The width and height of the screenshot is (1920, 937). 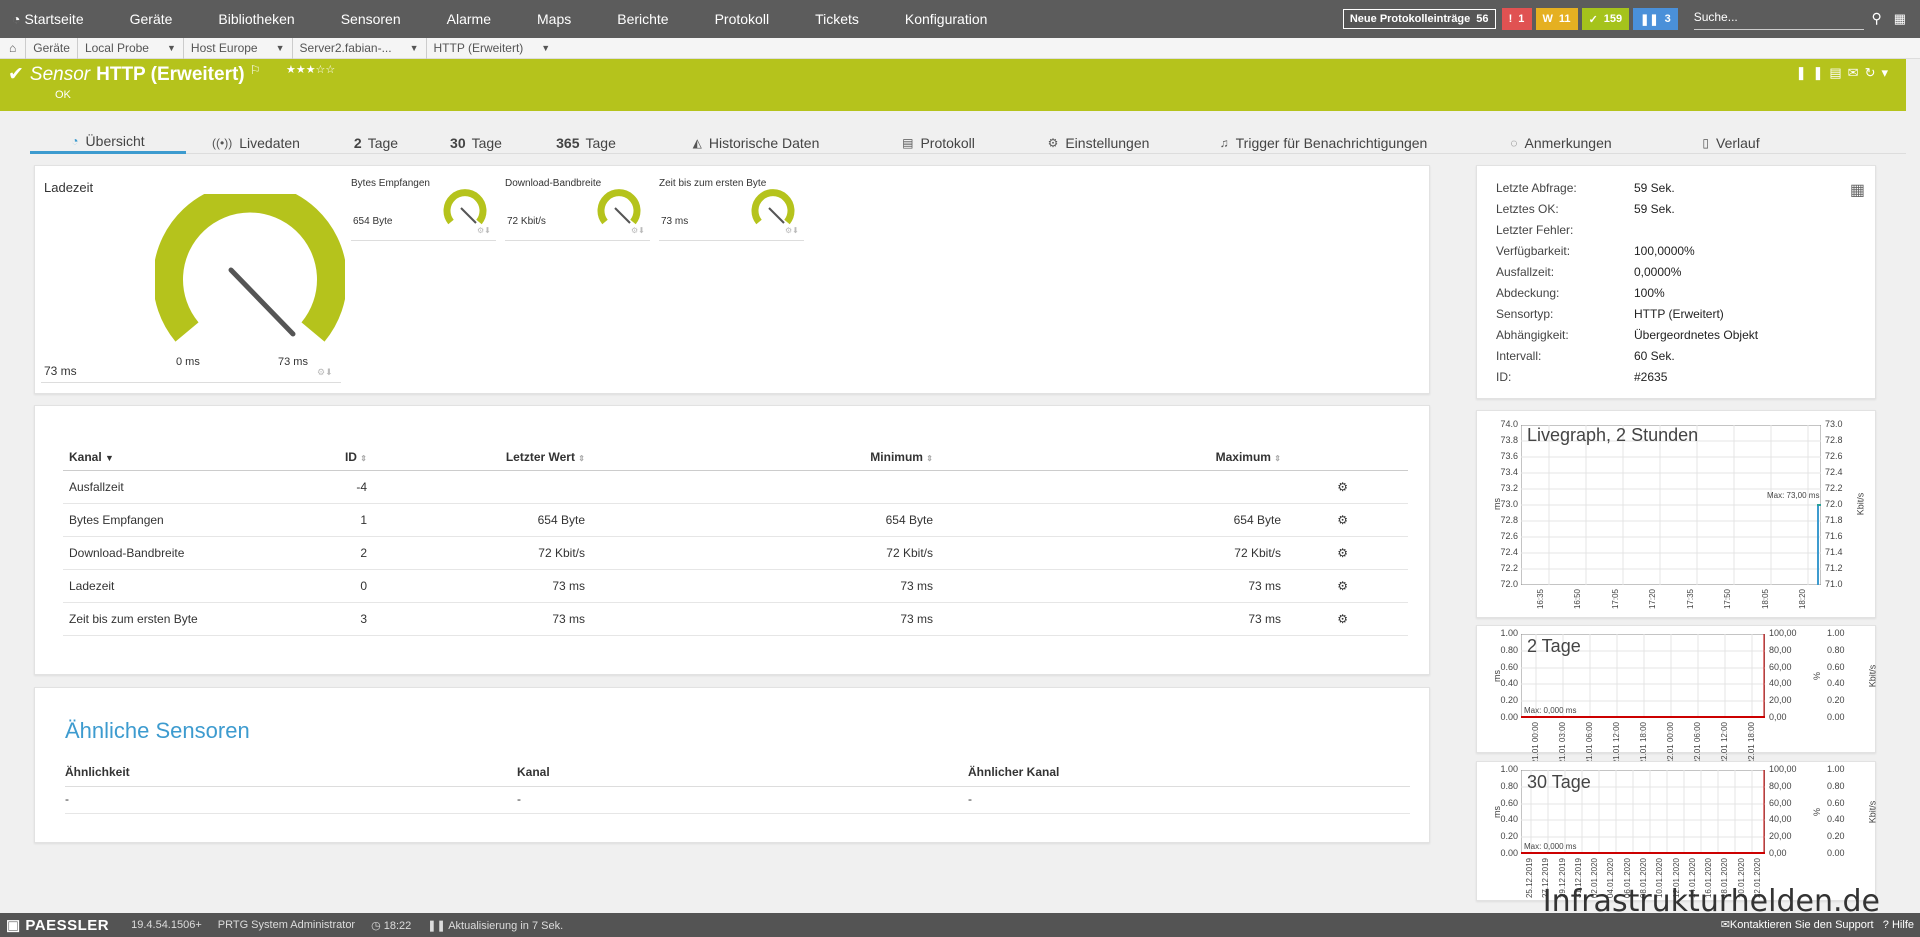 I want to click on nav-konfiguration: Konfiguration, so click(x=946, y=19).